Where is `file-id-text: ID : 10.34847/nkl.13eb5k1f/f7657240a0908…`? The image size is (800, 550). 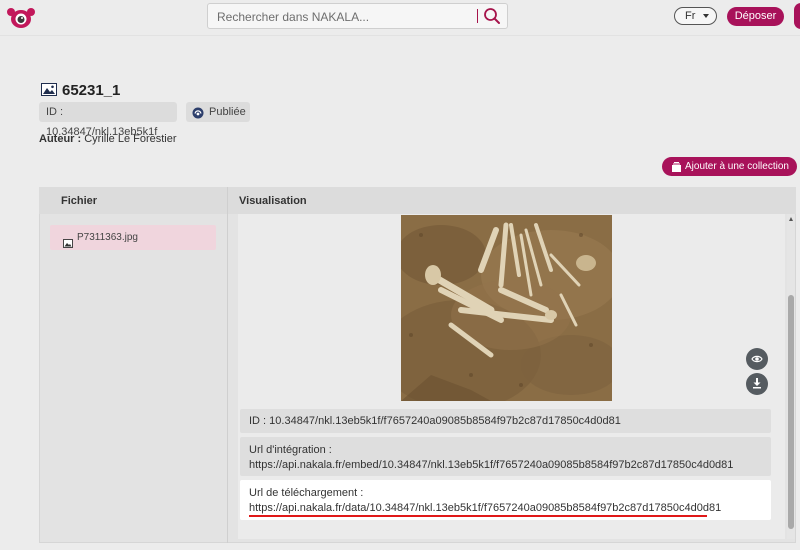 file-id-text: ID : 10.34847/nkl.13eb5k1f/f7657240a0908… is located at coordinates (435, 421).